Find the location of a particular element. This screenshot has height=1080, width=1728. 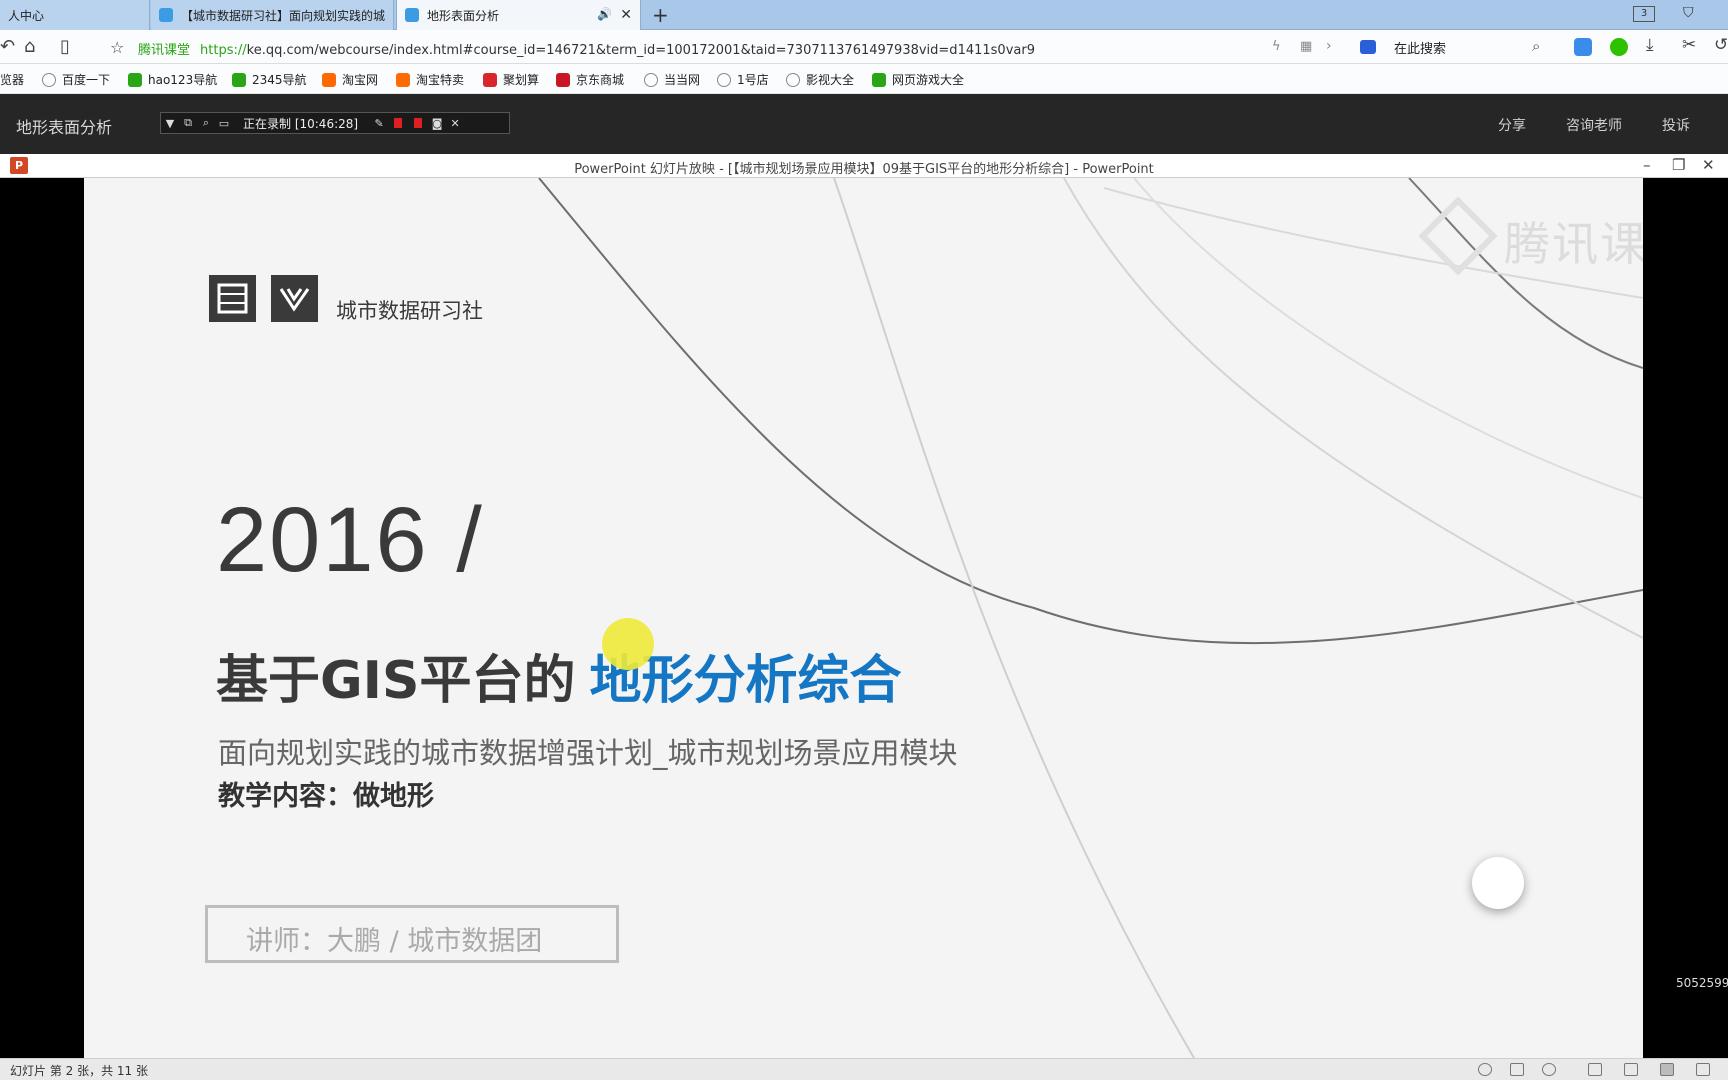

pause-icon is located at coordinates (398, 123).